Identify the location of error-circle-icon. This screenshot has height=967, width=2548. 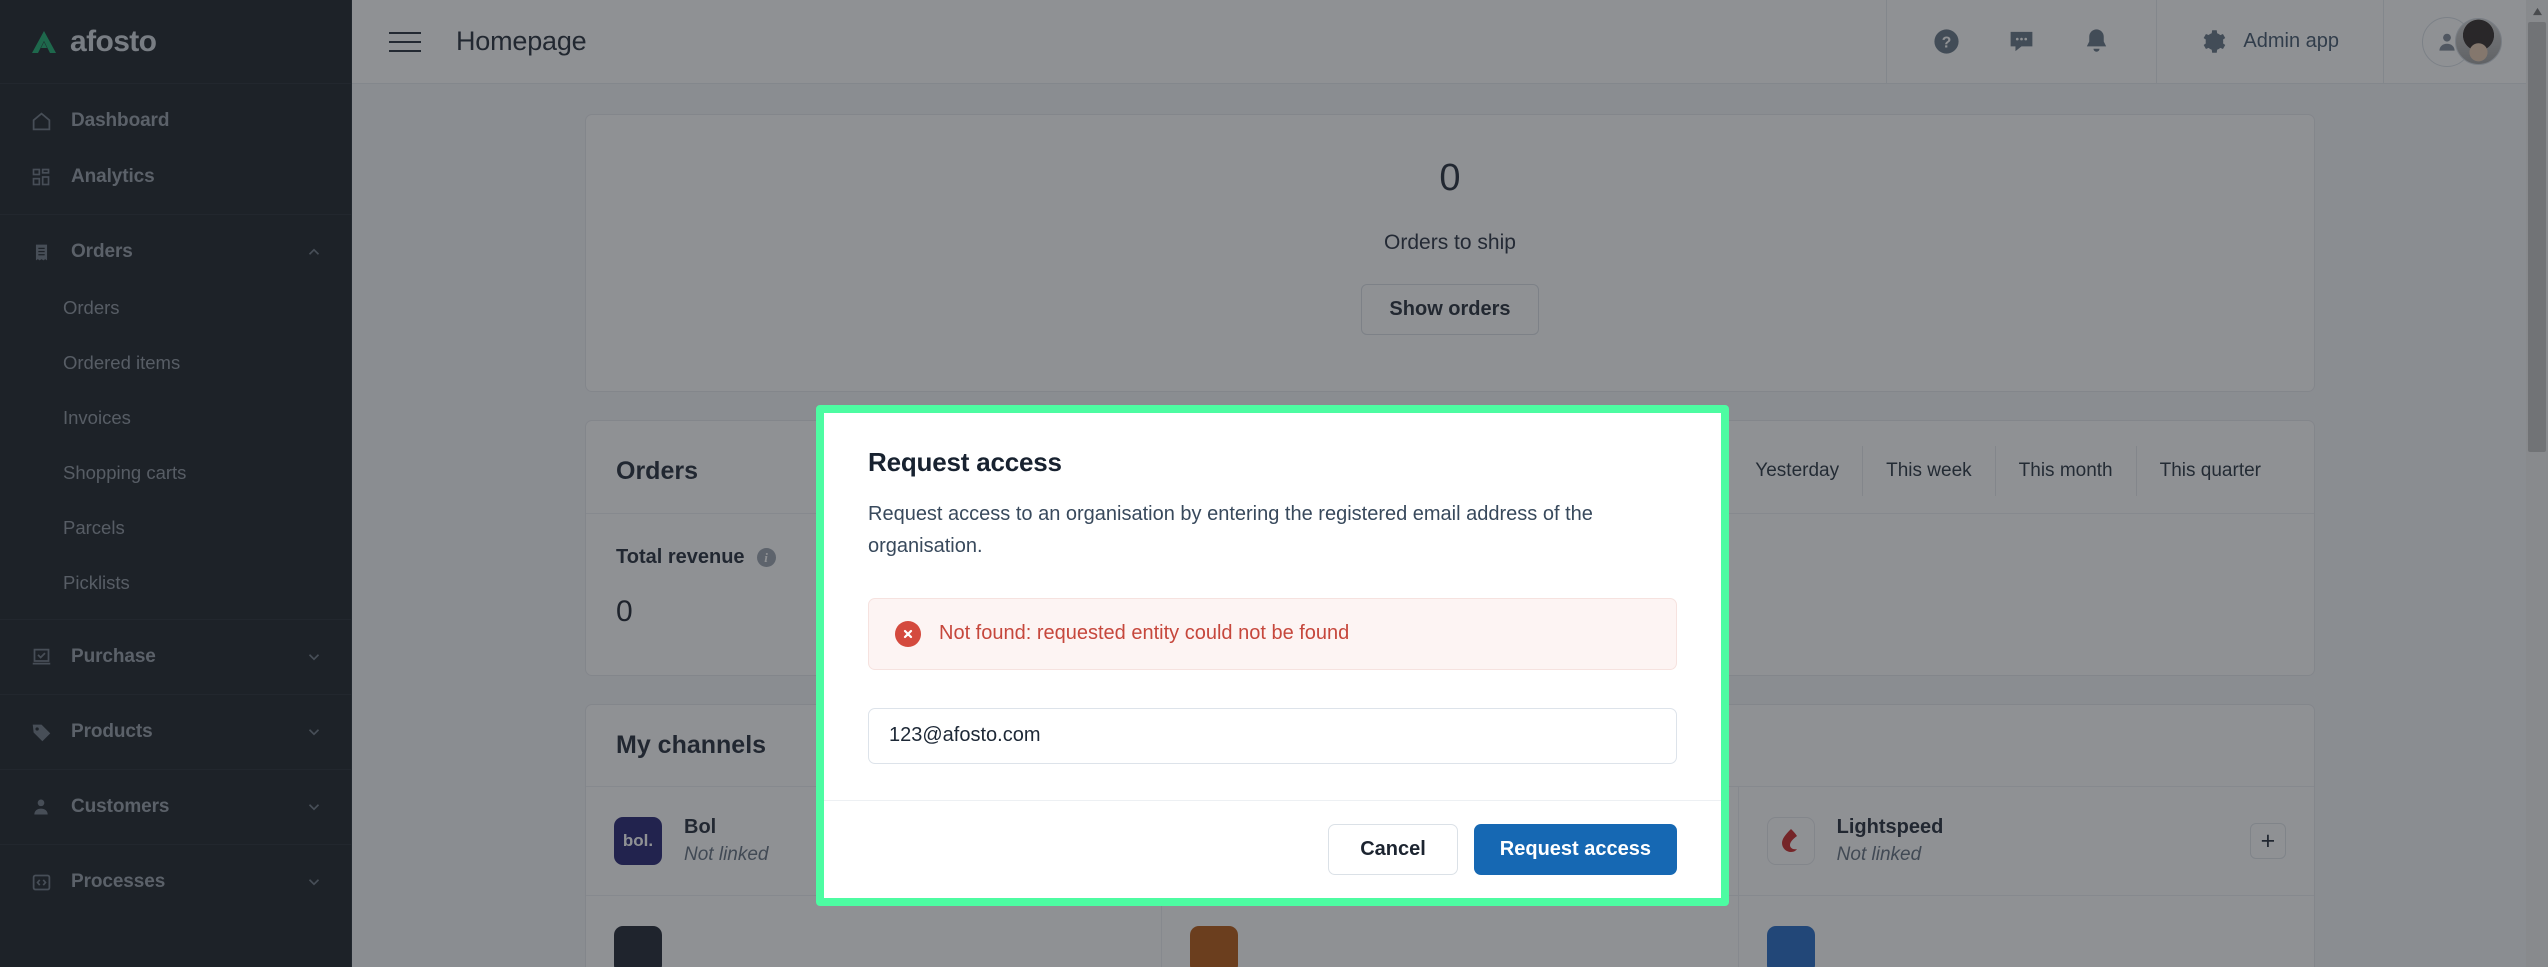
(908, 633).